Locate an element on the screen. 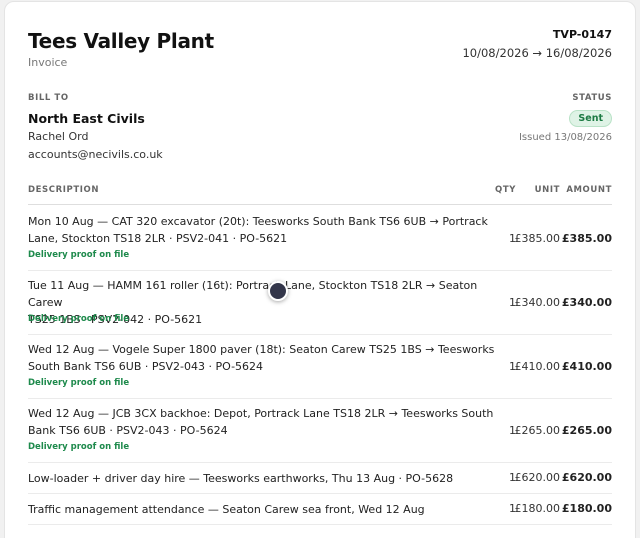  row-unit-price: £180.00 is located at coordinates (537, 508).